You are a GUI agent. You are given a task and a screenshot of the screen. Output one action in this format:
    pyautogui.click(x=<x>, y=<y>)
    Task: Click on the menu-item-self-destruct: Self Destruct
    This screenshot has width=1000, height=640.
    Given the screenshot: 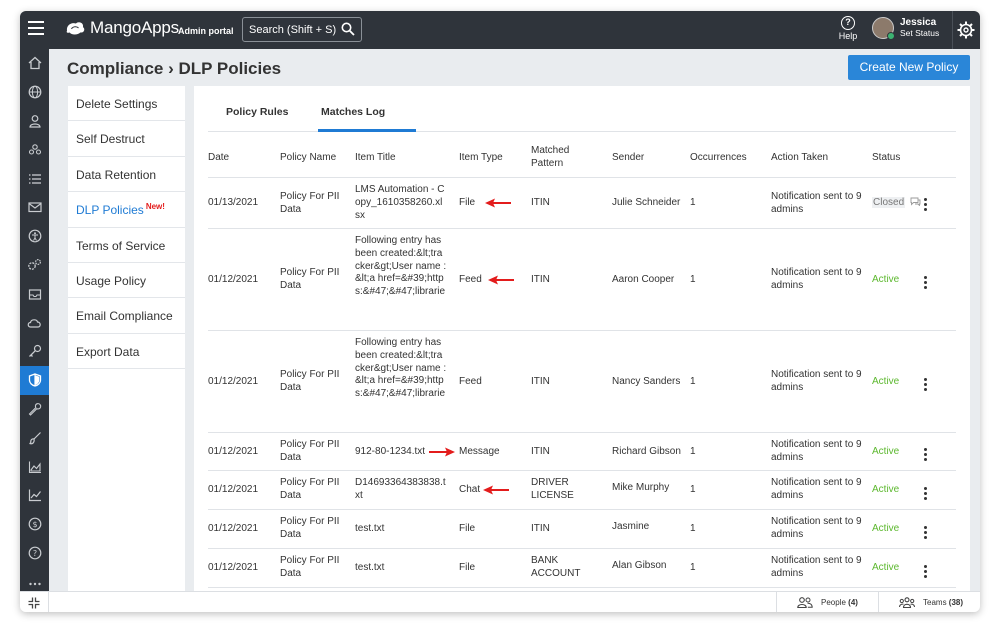 What is the action you would take?
    pyautogui.click(x=126, y=139)
    